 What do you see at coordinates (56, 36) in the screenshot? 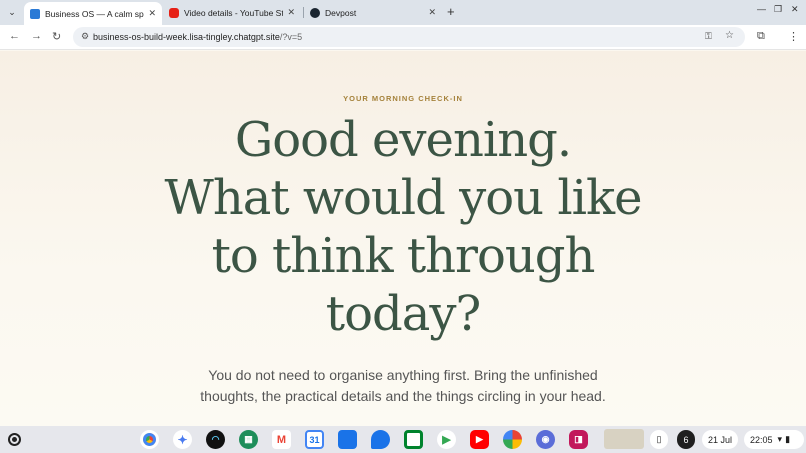
I see `reload-icon: ↻` at bounding box center [56, 36].